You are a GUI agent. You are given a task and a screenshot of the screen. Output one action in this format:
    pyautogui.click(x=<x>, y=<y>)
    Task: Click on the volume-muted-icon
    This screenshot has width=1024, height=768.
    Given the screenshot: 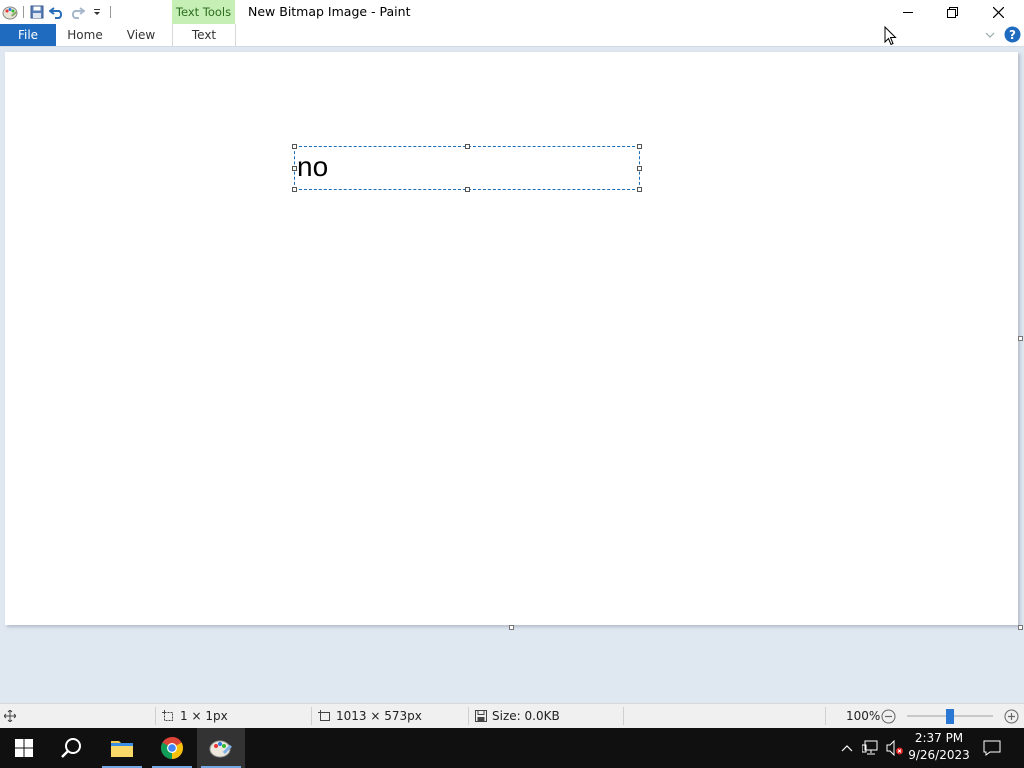 What is the action you would take?
    pyautogui.click(x=894, y=748)
    